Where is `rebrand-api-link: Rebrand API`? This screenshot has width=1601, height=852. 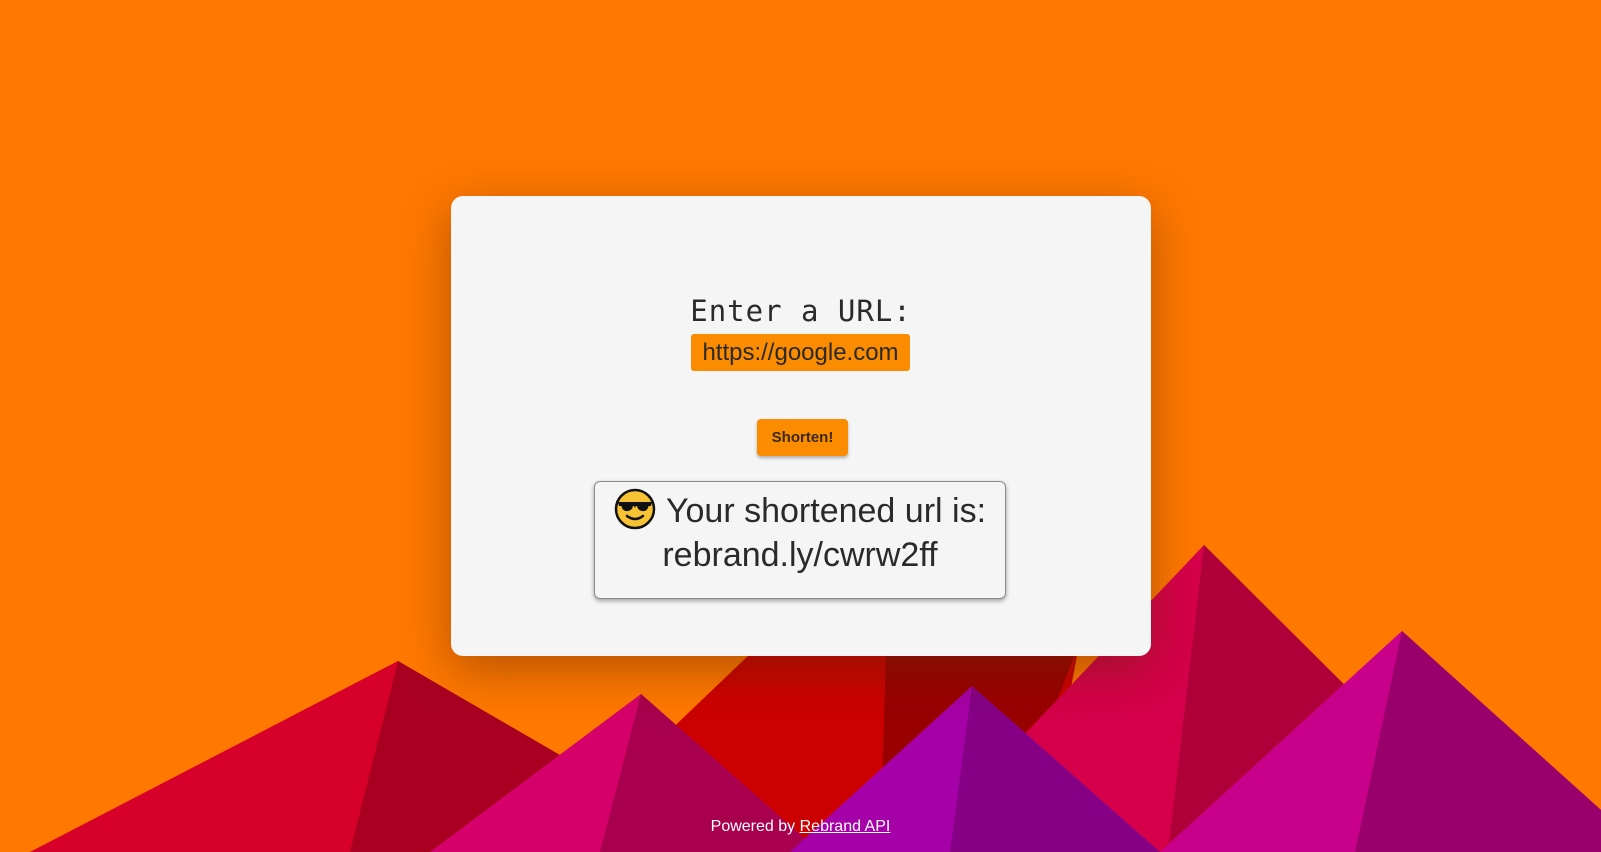 rebrand-api-link: Rebrand API is located at coordinates (845, 826).